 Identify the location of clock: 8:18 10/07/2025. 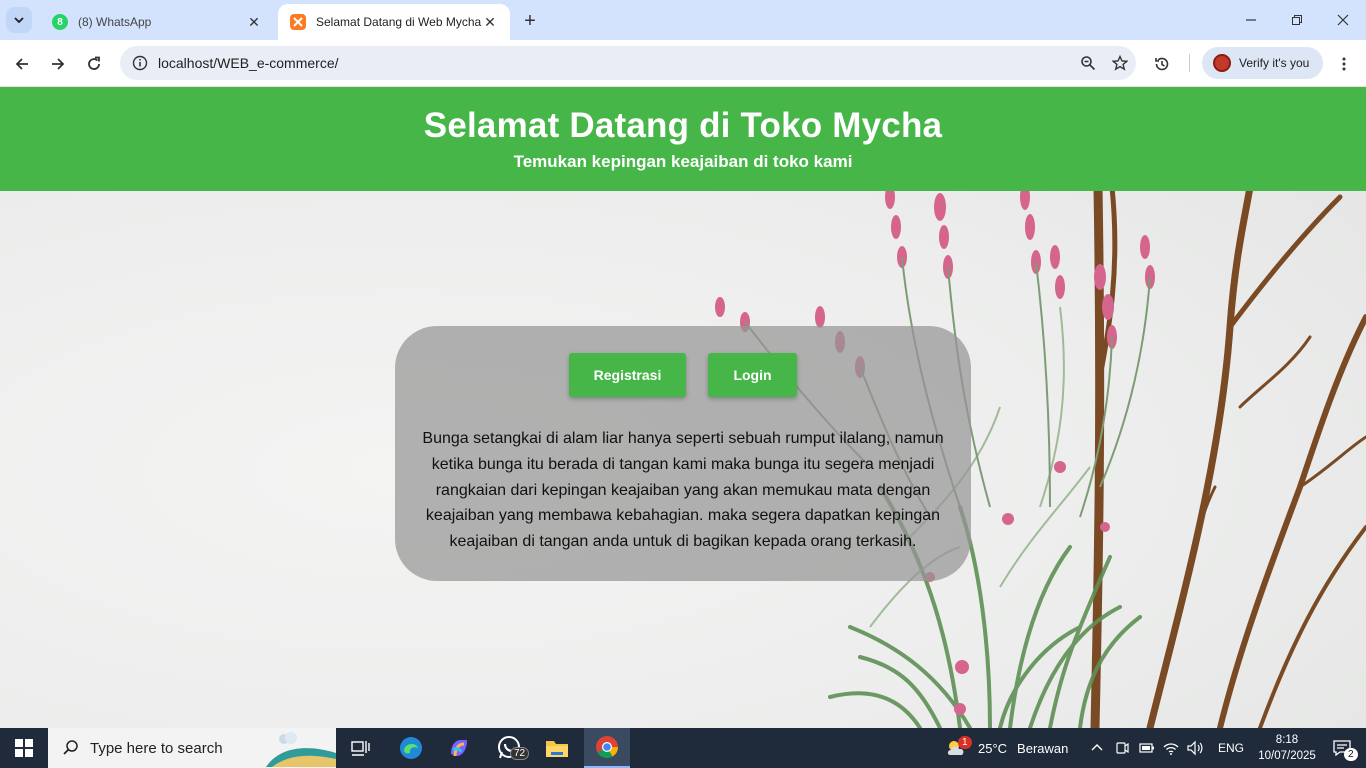
(1287, 748).